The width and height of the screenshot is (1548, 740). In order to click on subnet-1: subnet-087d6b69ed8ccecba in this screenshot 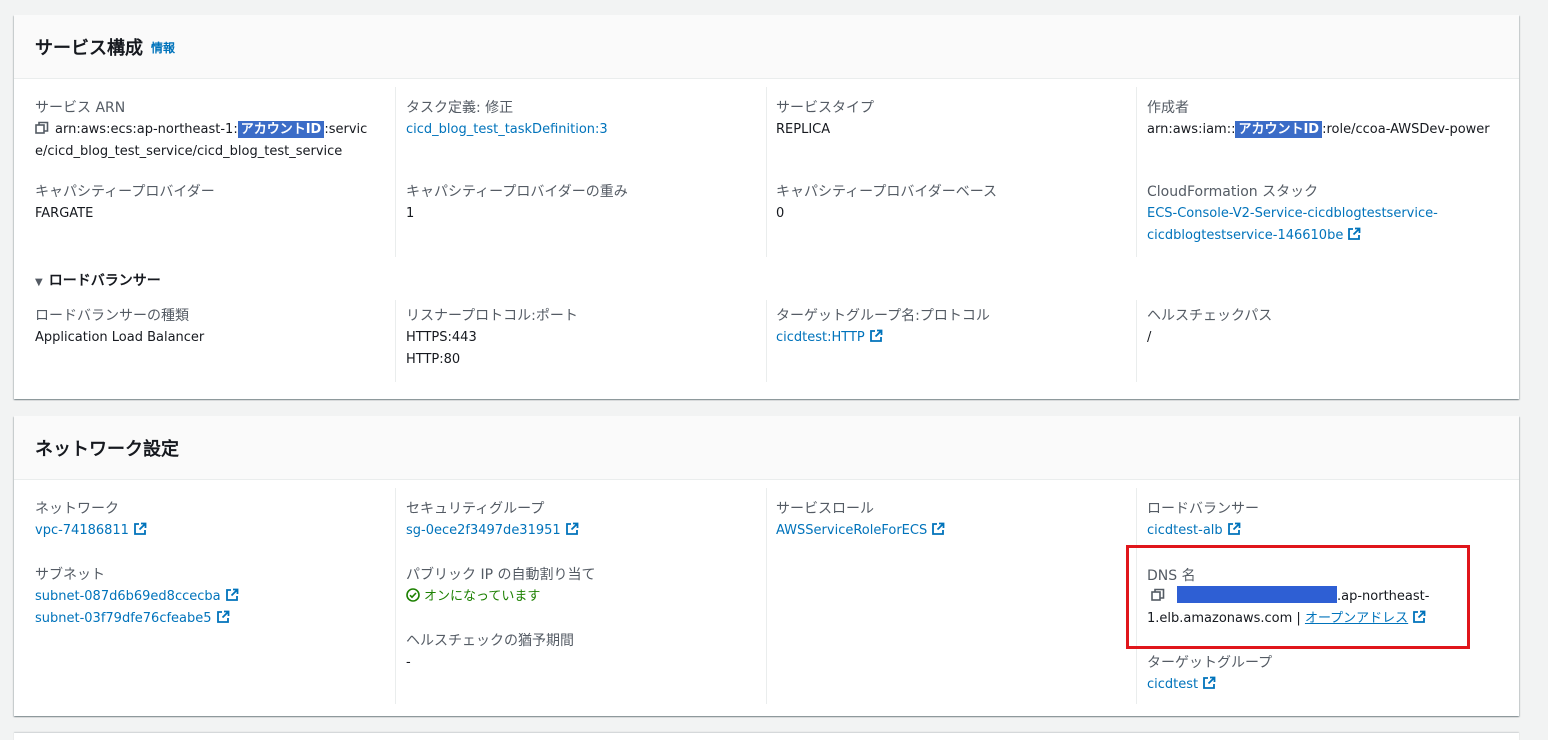, I will do `click(128, 596)`.